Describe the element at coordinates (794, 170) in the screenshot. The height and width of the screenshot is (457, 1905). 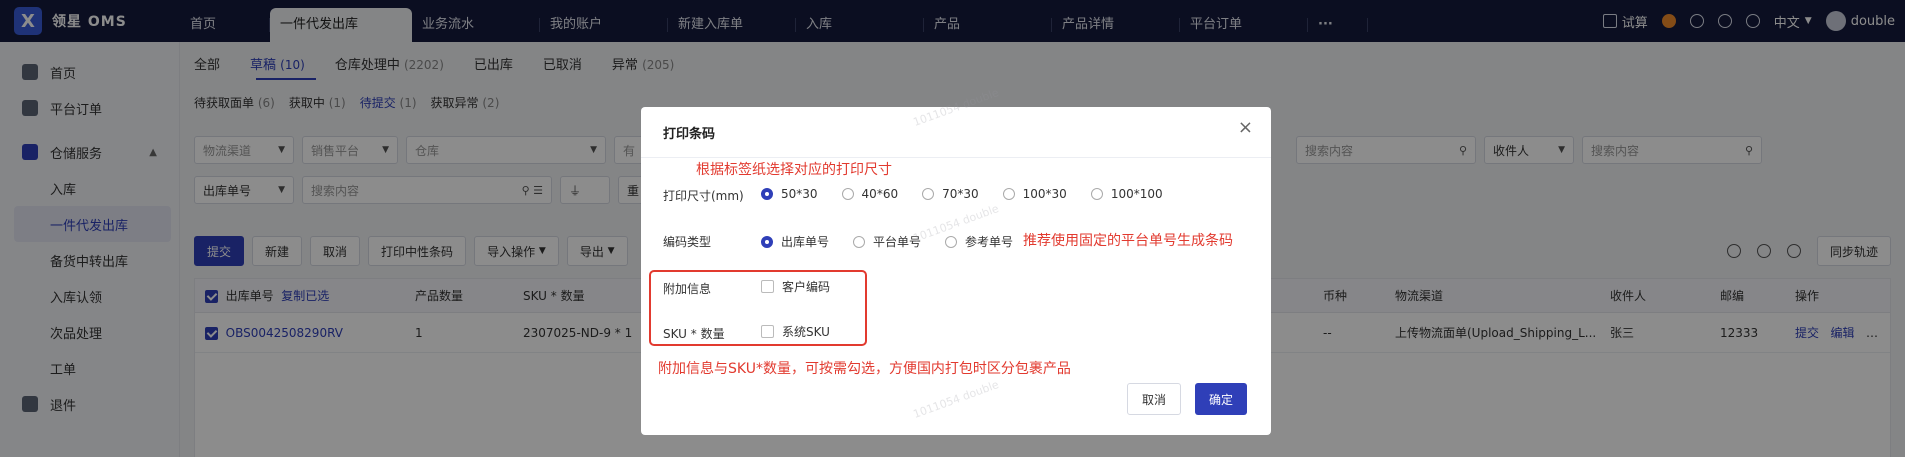
I see `annotation-size-tip: 根据标签纸选择对应的打印尺寸` at that location.